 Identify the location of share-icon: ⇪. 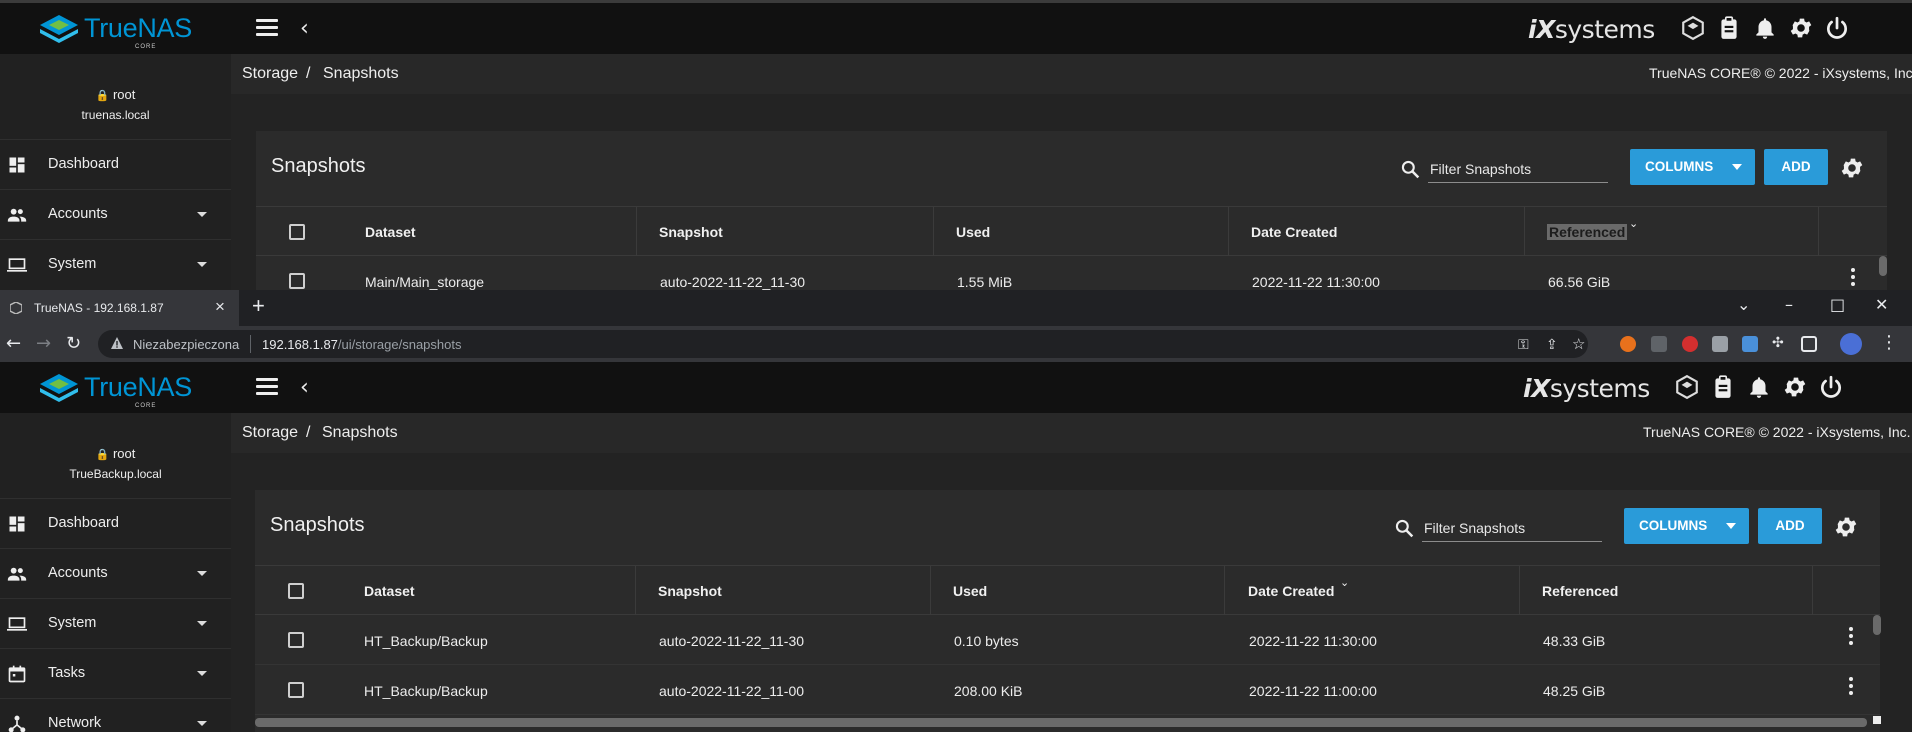
(1554, 344).